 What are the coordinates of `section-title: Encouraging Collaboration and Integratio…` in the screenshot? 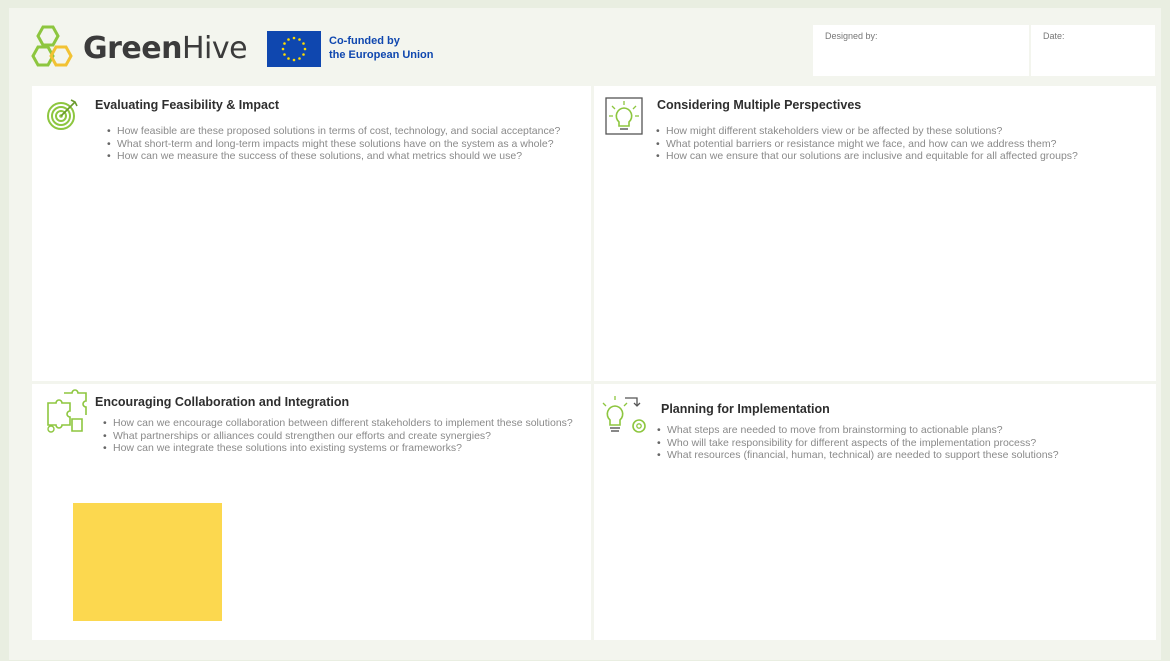 It's located at (222, 402).